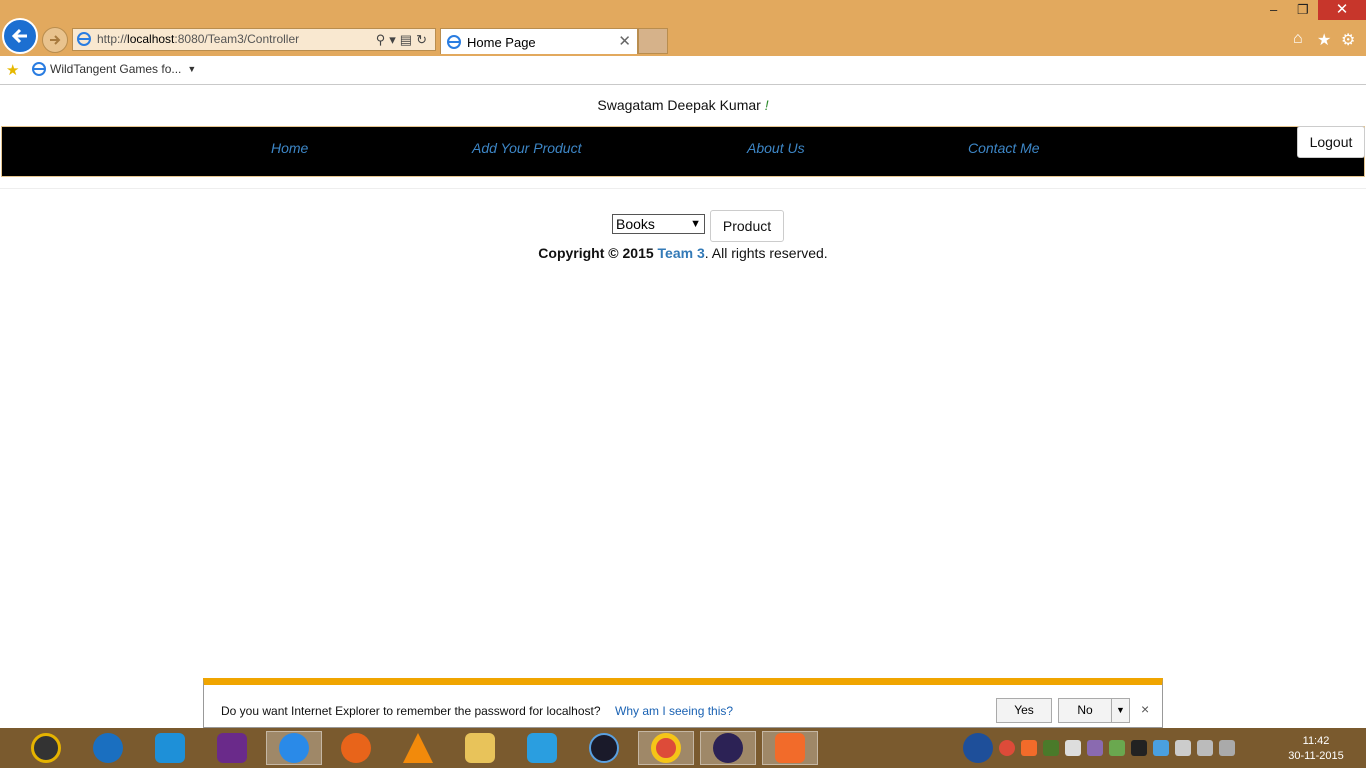 The image size is (1366, 768). I want to click on eye-icon, so click(604, 748).